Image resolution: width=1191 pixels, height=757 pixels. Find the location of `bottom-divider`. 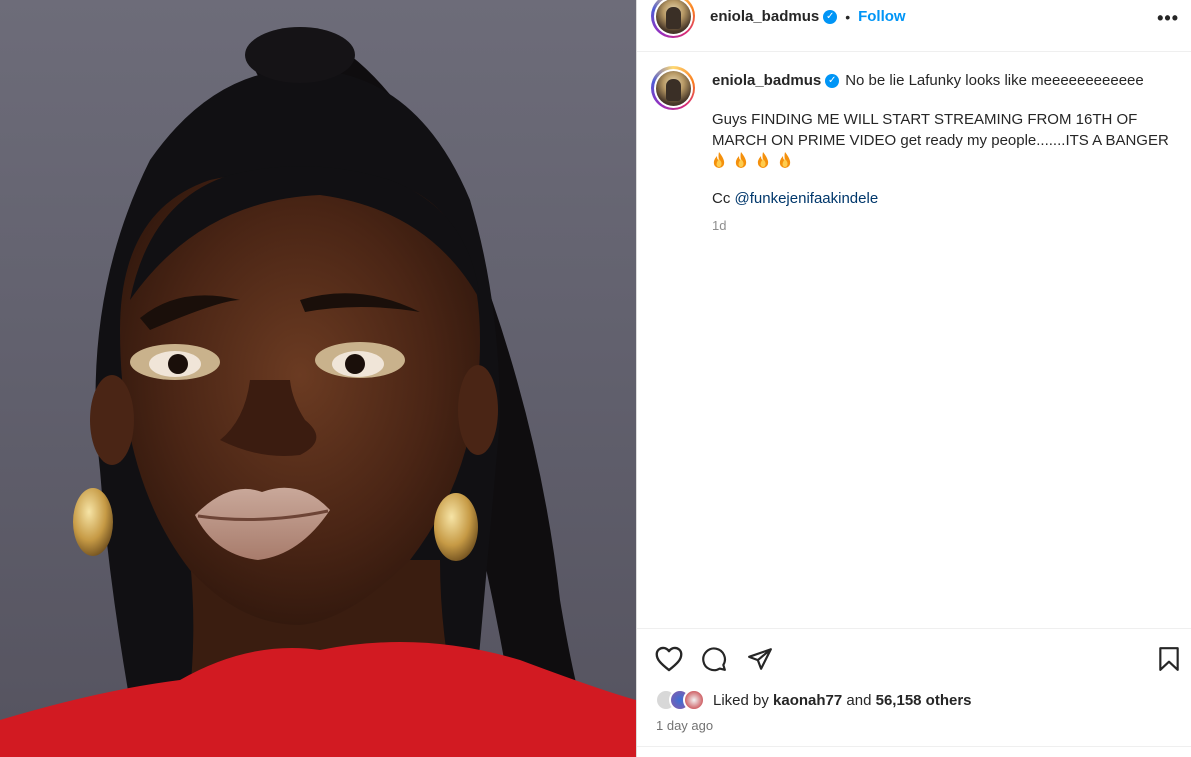

bottom-divider is located at coordinates (914, 746).